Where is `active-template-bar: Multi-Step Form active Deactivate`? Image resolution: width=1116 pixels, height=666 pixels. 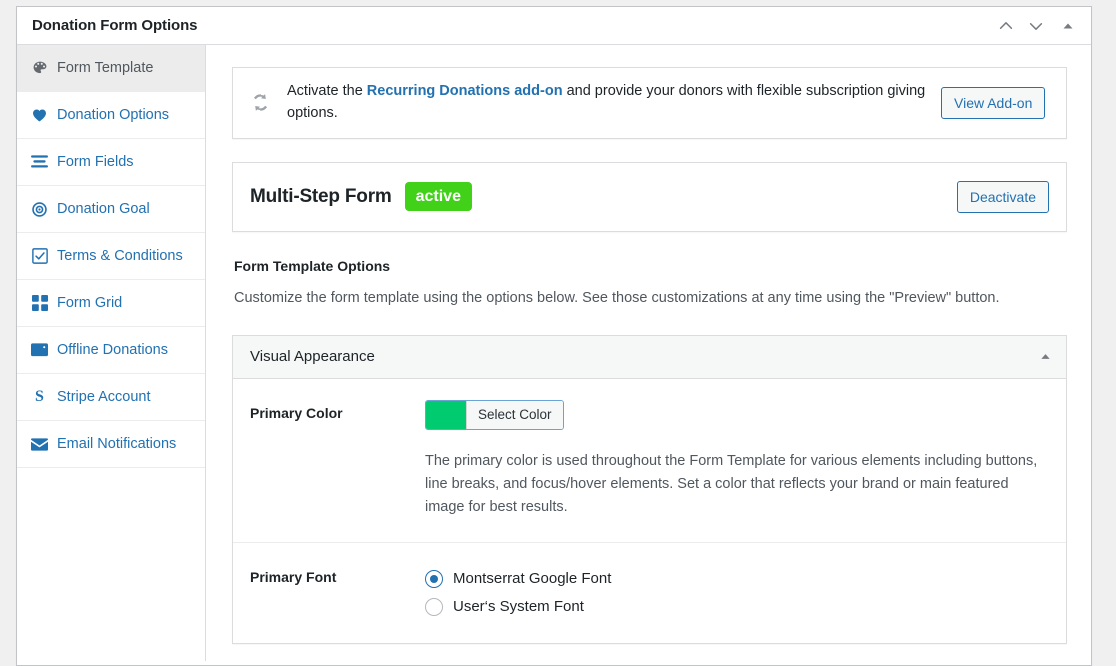
active-template-bar: Multi-Step Form active Deactivate is located at coordinates (649, 196).